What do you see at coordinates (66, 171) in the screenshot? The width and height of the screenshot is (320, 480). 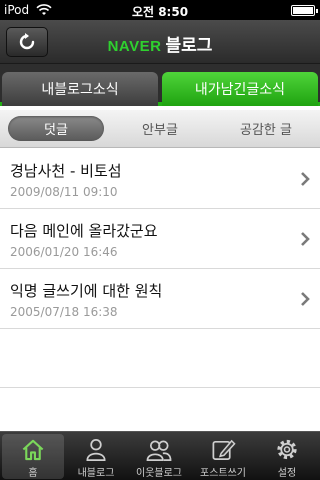 I see `item-title: 경남사천 - 비토섬` at bounding box center [66, 171].